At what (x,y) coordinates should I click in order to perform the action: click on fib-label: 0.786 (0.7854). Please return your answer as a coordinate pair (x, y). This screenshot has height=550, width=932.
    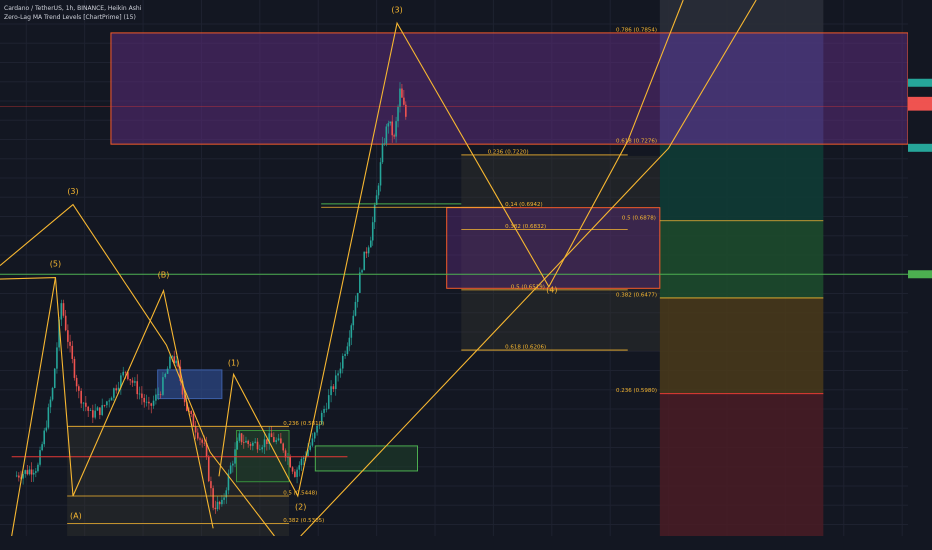
    Looking at the image, I should click on (636, 30).